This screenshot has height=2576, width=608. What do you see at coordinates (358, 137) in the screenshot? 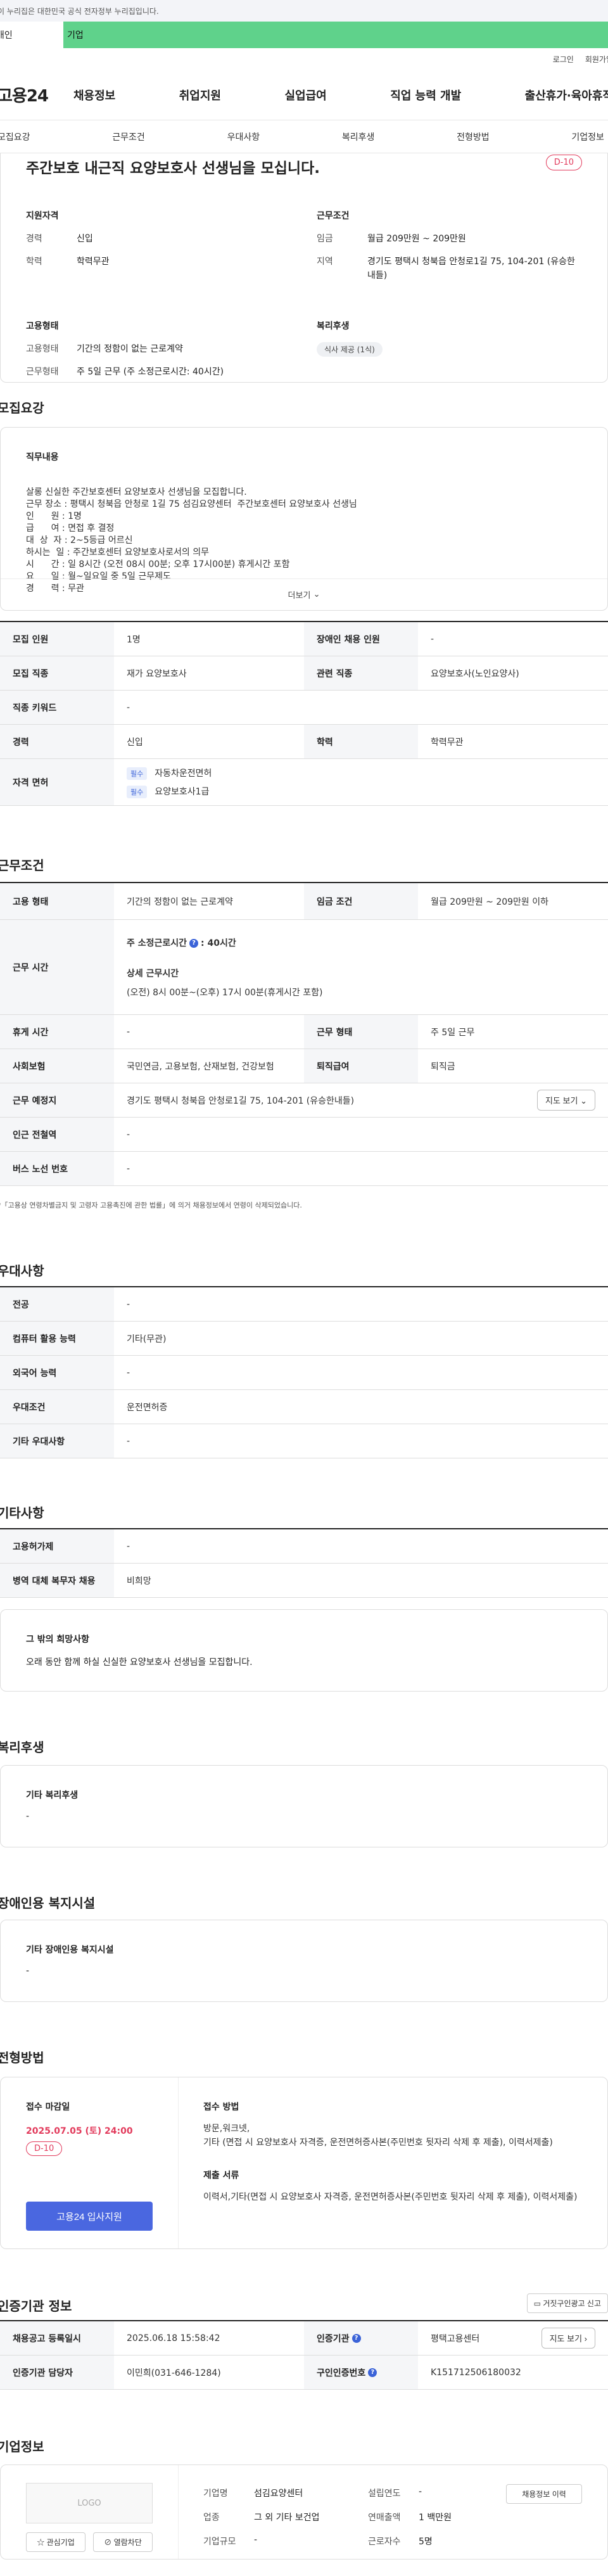
I see `anchor-benefit: 복리후생` at bounding box center [358, 137].